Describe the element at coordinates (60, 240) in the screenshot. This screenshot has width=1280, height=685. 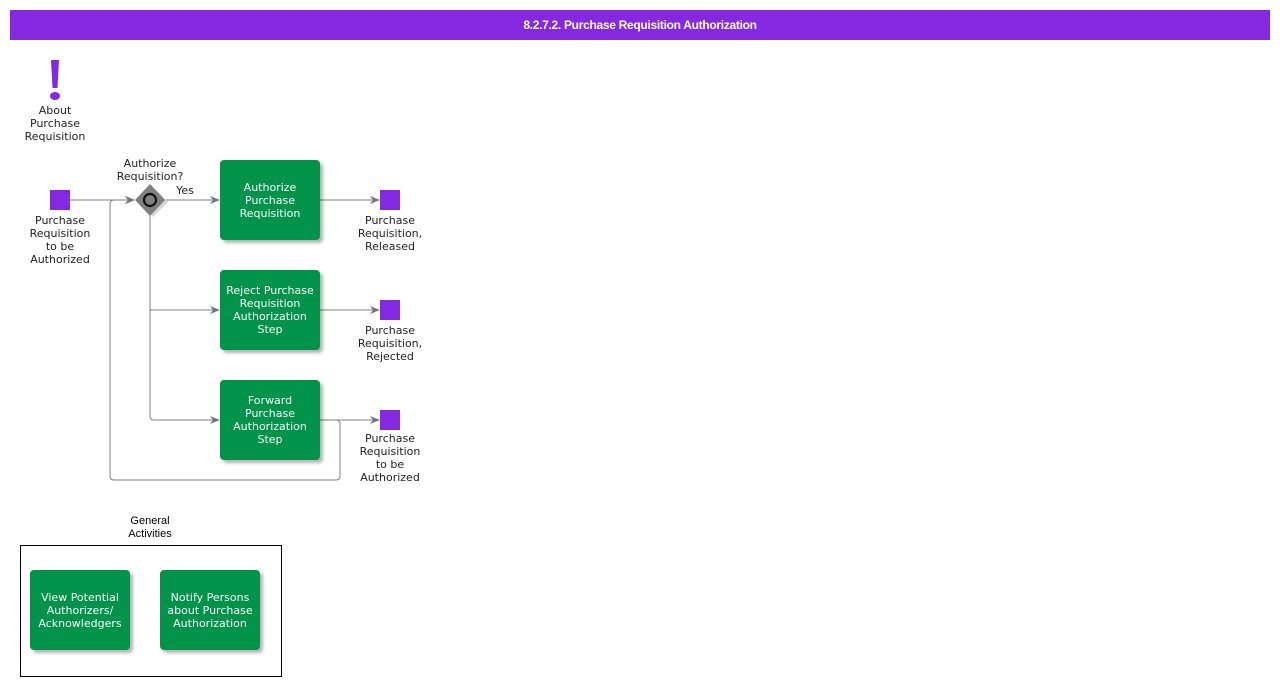
I see `start-event-label: Purchase Requisition to be Authorized` at that location.